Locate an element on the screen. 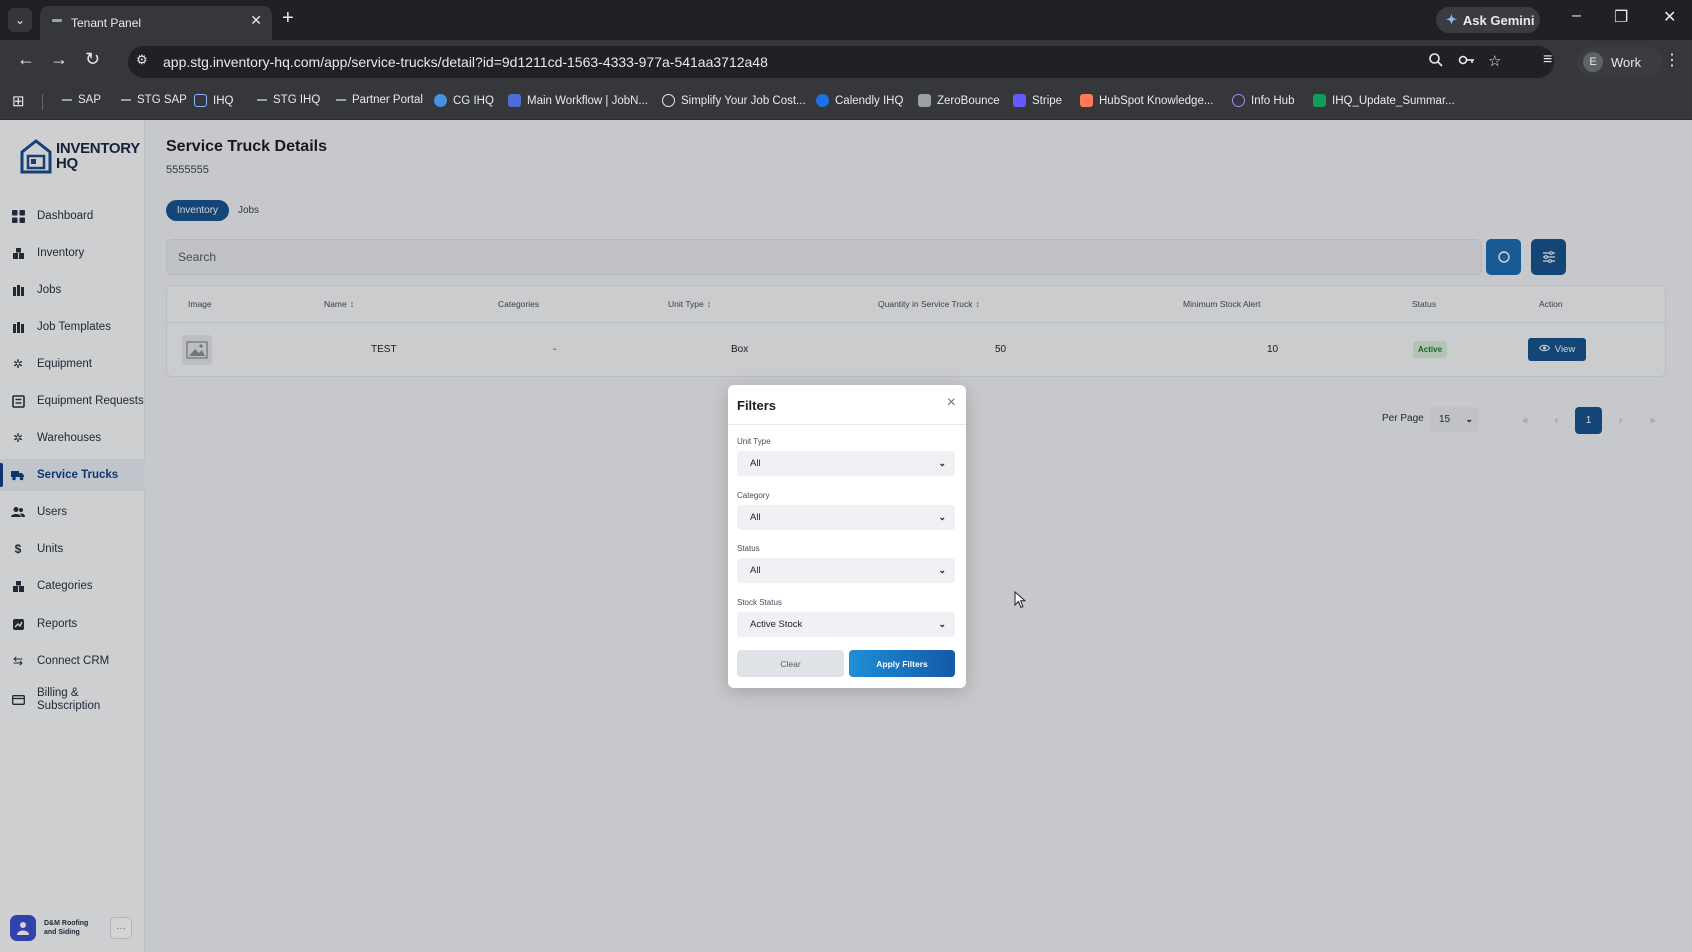  bookmark-item: CG IHQ is located at coordinates (464, 100).